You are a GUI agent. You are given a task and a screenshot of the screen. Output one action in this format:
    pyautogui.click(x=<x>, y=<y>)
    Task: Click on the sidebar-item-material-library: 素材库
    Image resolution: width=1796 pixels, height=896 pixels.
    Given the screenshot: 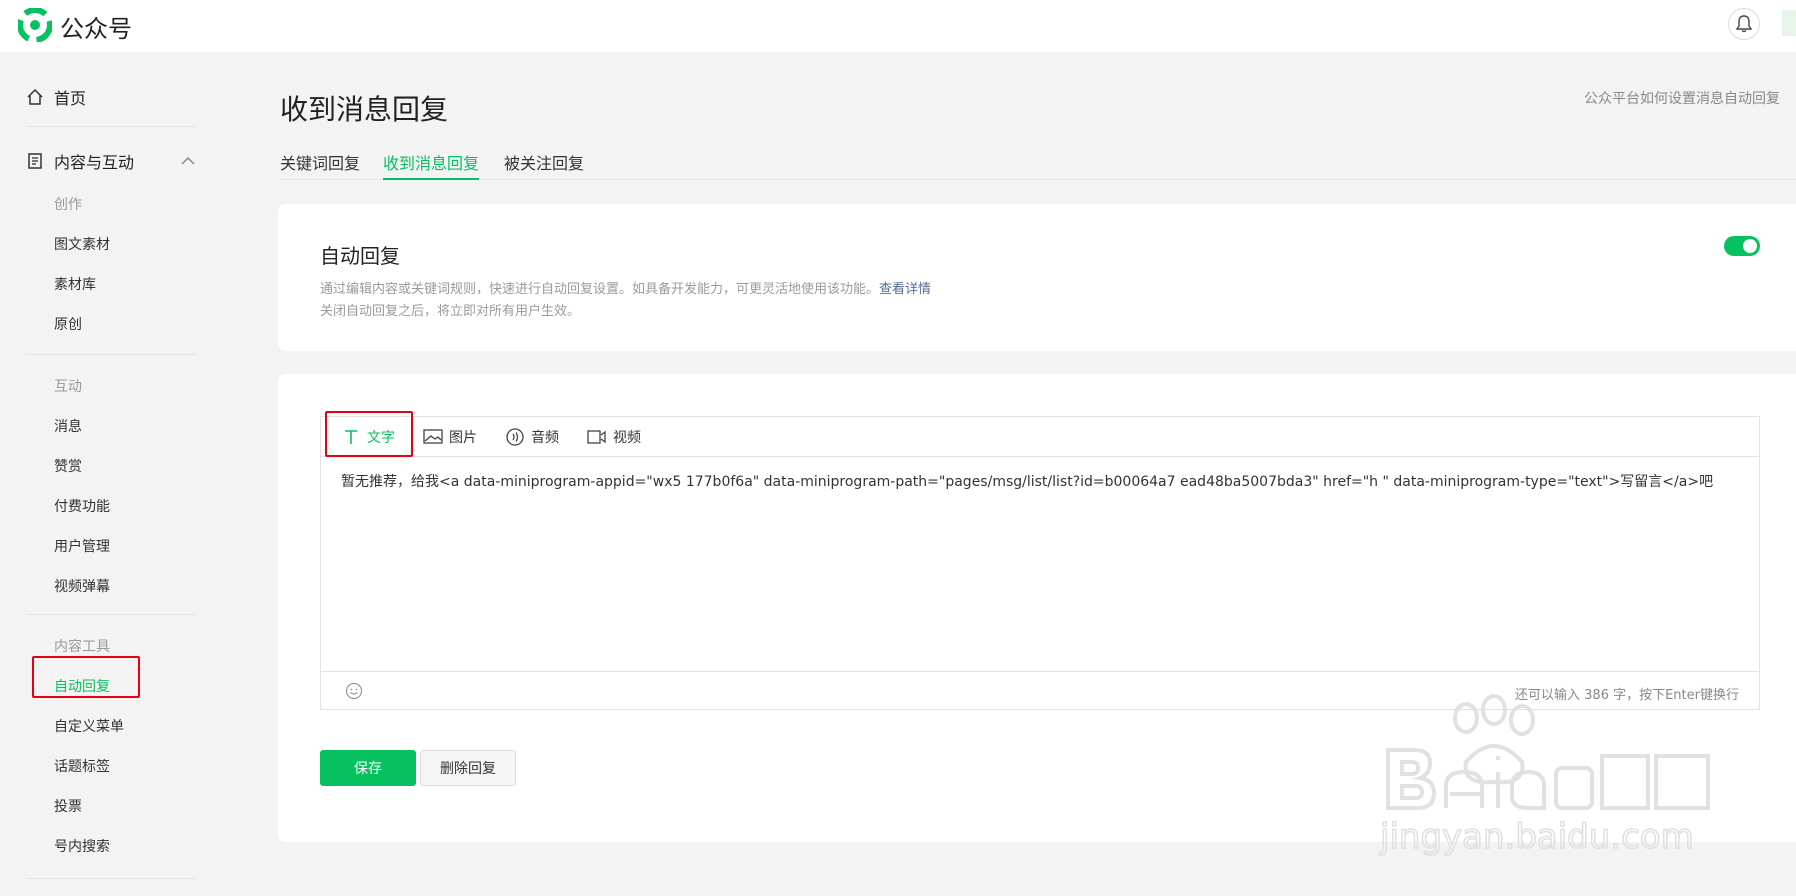 What is the action you would take?
    pyautogui.click(x=75, y=284)
    